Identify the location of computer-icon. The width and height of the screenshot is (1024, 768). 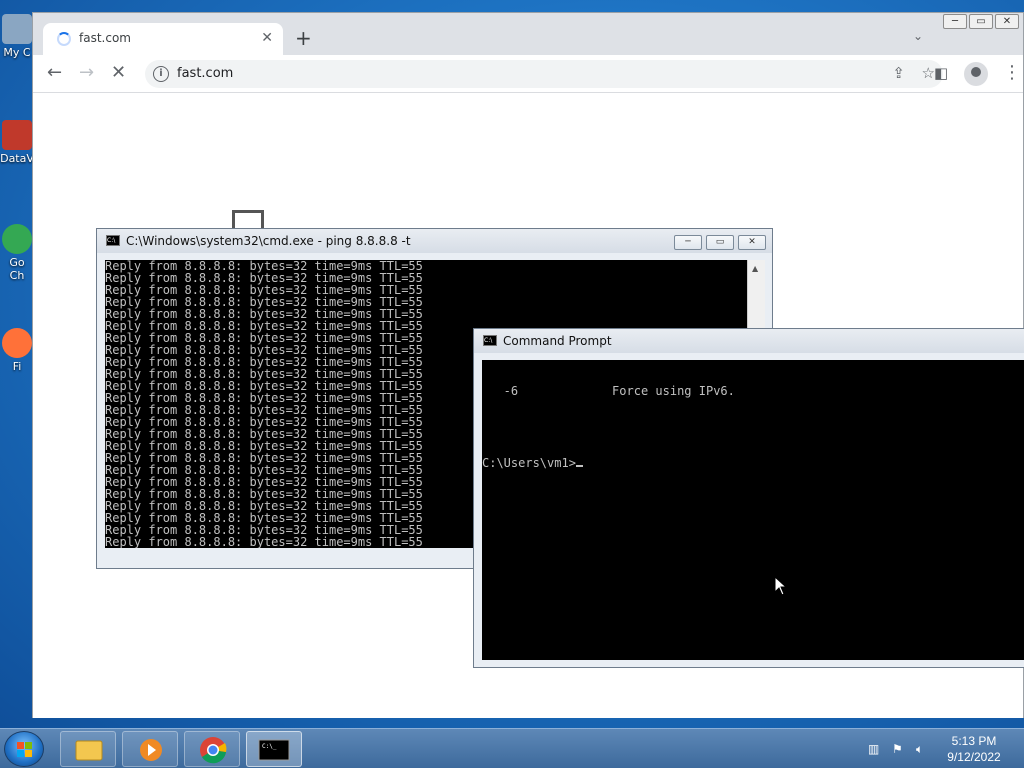
(17, 29).